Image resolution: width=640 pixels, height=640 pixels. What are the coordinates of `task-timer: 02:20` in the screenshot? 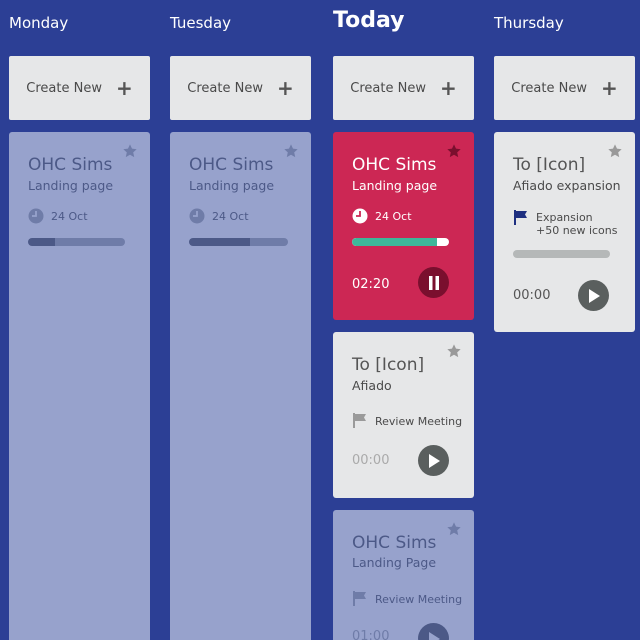 It's located at (371, 284).